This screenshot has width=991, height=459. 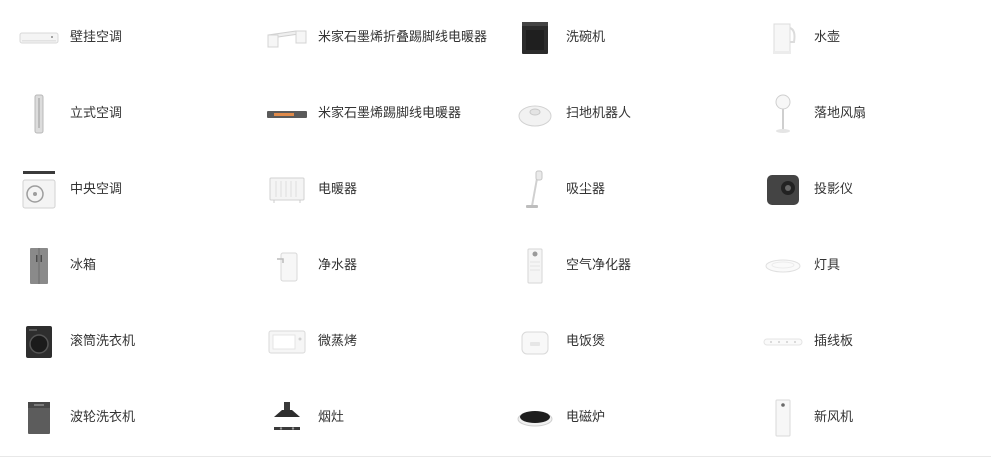 What do you see at coordinates (783, 342) in the screenshot?
I see `power-strip-icon` at bounding box center [783, 342].